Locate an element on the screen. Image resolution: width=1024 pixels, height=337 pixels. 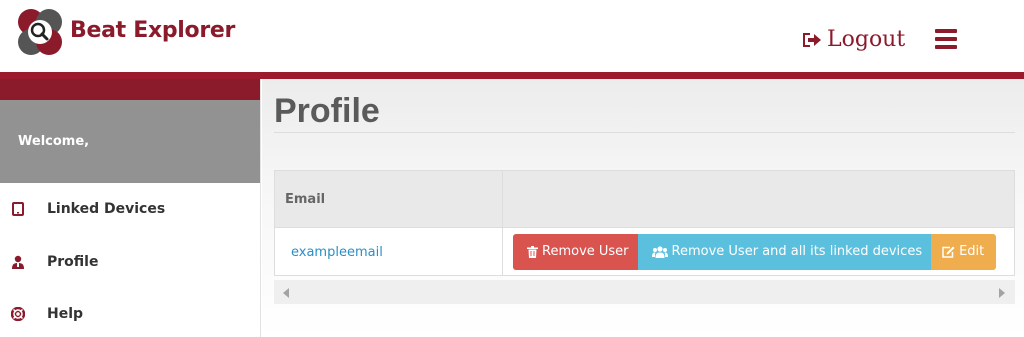
edit-icon is located at coordinates (948, 252).